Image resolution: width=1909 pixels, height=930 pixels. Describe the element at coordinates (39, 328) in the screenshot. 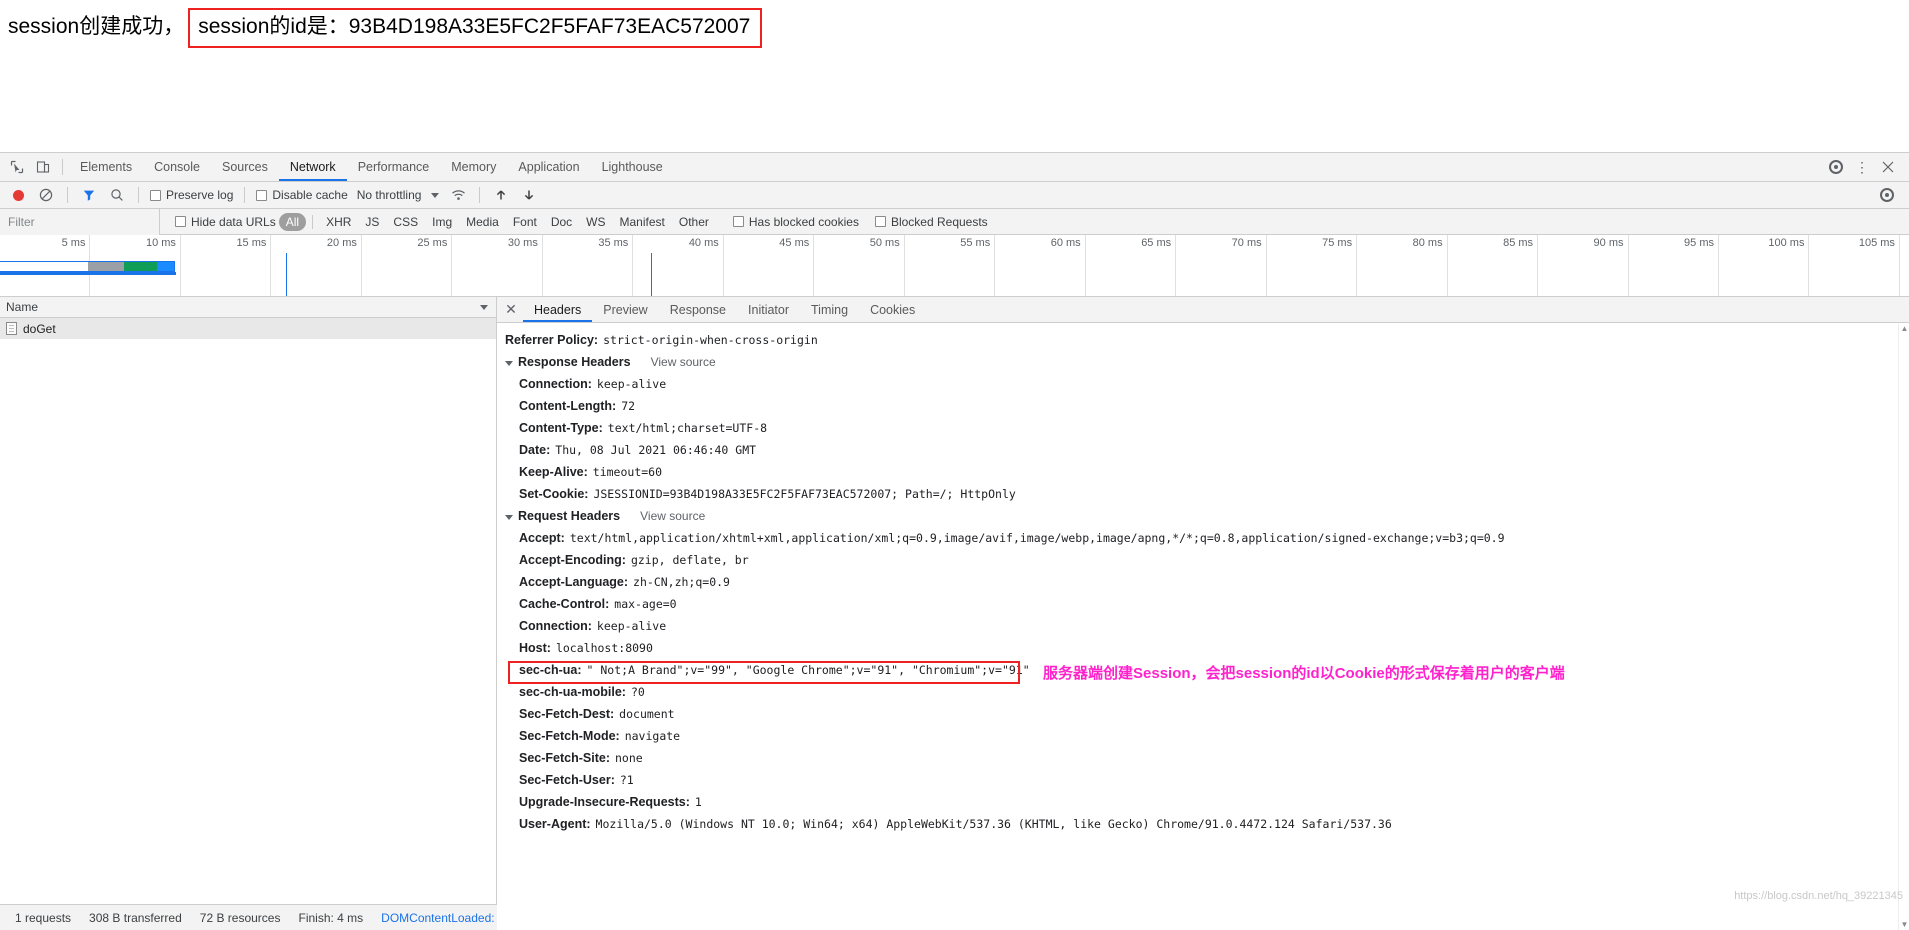

I see `request-name: doGet` at that location.